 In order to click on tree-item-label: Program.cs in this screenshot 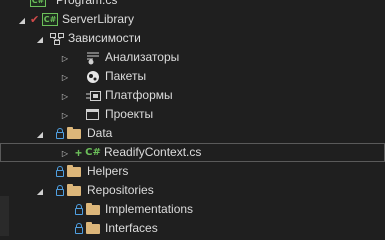, I will do `click(87, 3)`.